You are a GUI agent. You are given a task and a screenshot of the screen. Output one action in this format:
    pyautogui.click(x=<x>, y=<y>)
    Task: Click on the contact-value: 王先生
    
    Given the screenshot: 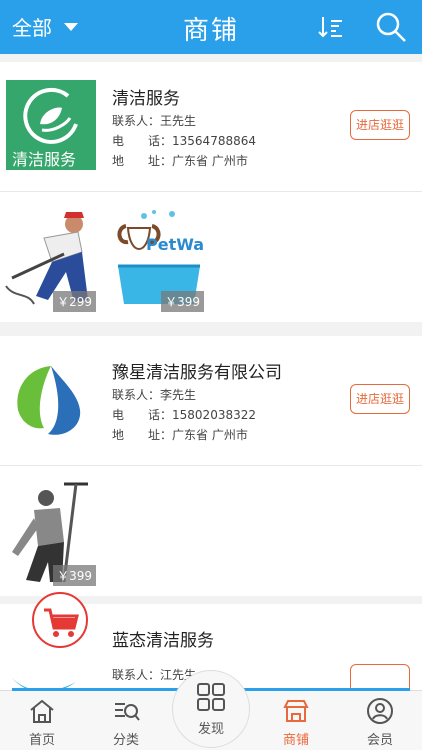 What is the action you would take?
    pyautogui.click(x=178, y=121)
    